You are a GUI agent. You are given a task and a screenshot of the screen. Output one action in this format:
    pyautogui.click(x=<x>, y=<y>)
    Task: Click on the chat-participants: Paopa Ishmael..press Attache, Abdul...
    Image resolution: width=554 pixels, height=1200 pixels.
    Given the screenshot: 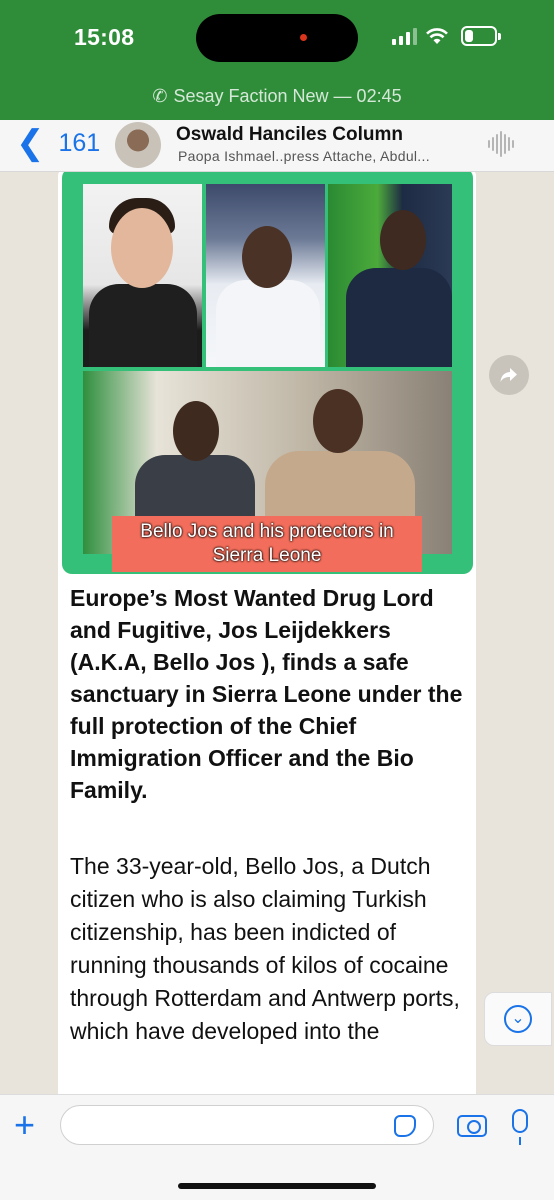 What is the action you would take?
    pyautogui.click(x=304, y=156)
    